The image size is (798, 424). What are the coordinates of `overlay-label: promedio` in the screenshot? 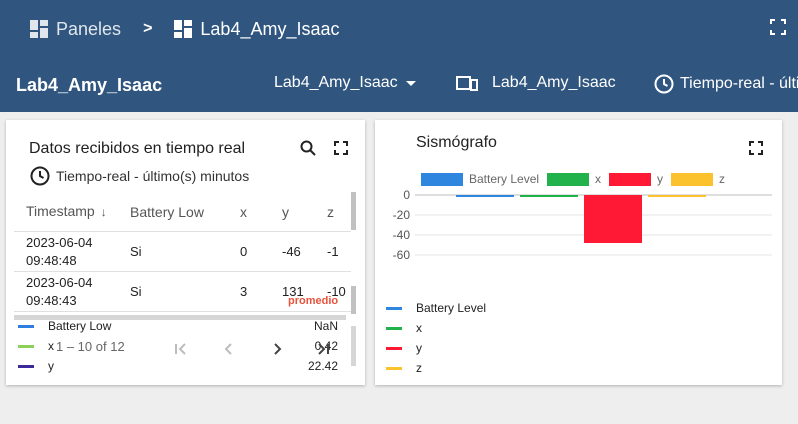 It's located at (313, 301).